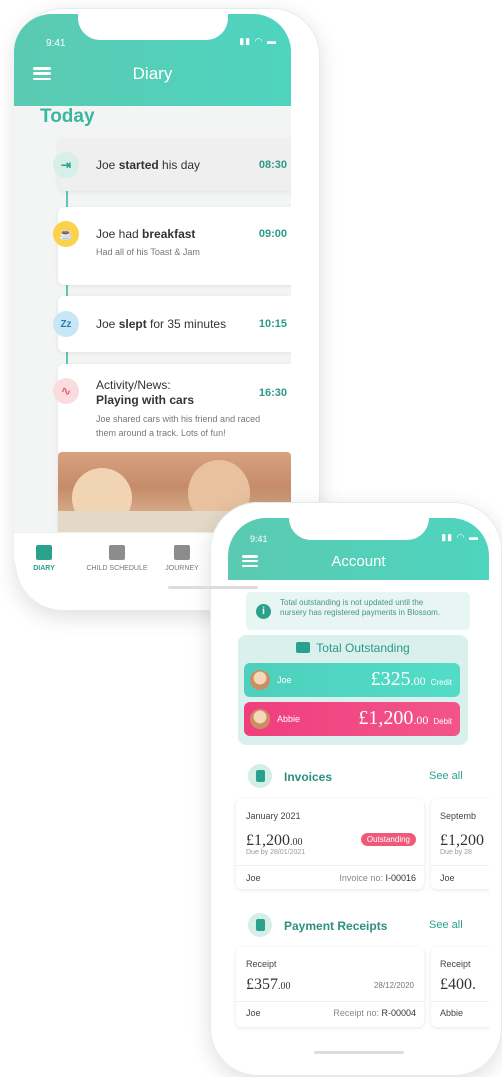 Image resolution: width=502 pixels, height=1077 pixels. Describe the element at coordinates (182, 552) in the screenshot. I see `book-icon` at that location.